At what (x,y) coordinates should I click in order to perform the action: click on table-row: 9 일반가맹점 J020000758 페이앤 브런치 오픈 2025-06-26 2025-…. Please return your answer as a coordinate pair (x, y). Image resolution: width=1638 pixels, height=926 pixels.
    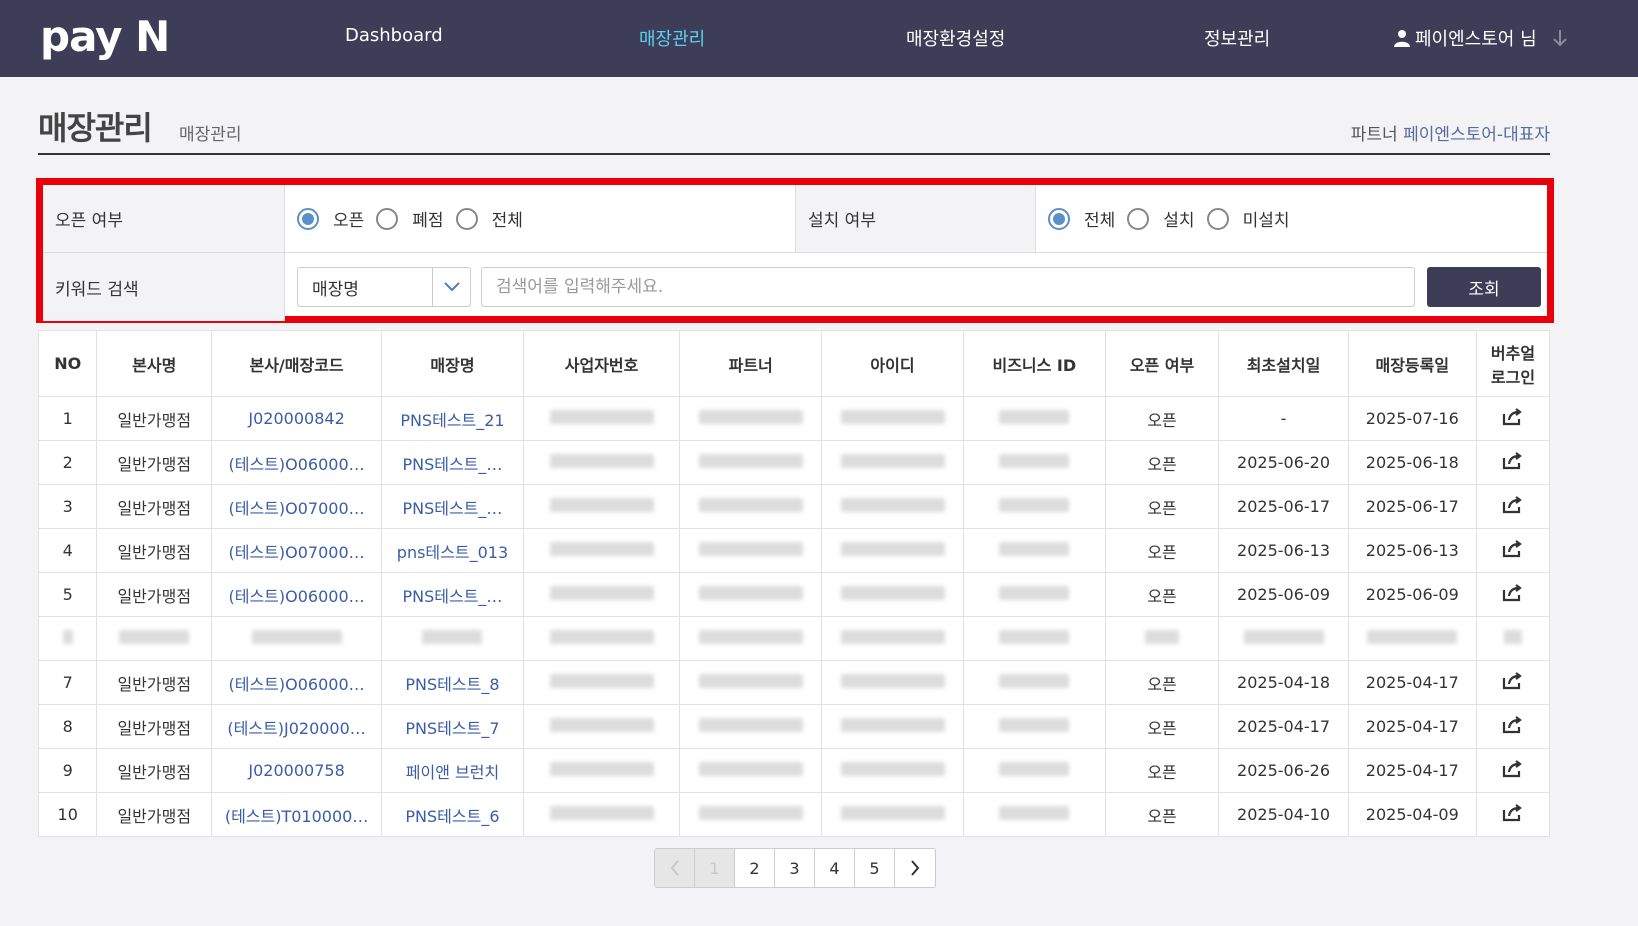
    Looking at the image, I should click on (794, 770).